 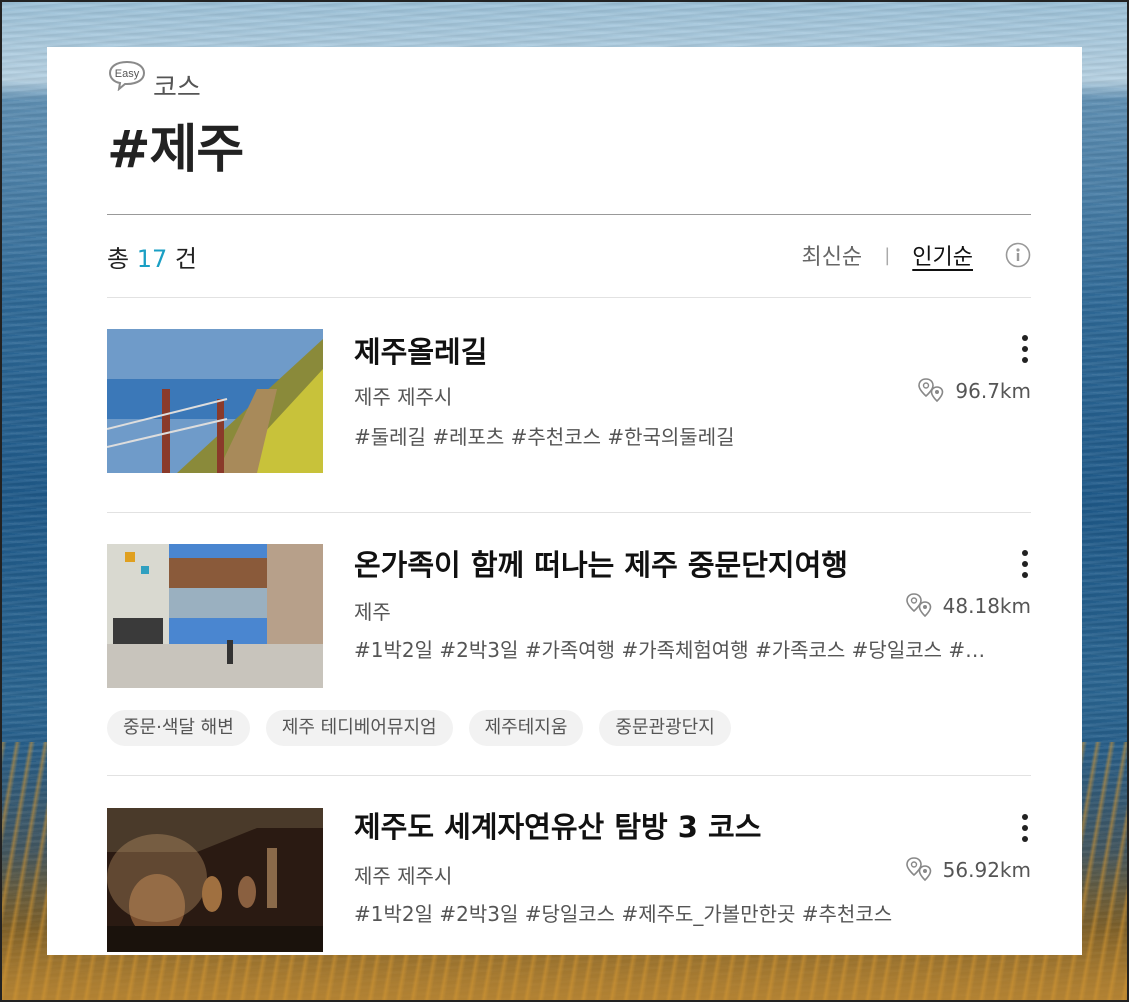 I want to click on sort-options: 최신순 | 인기순, so click(x=916, y=255).